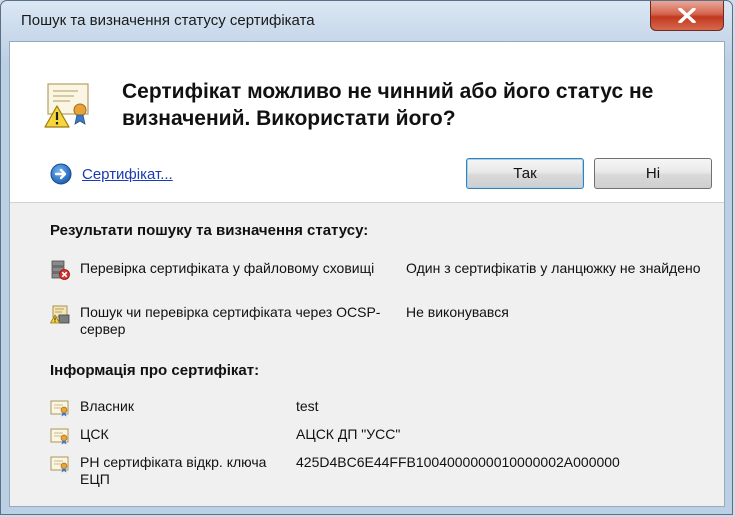 The width and height of the screenshot is (735, 517). Describe the element at coordinates (367, 202) in the screenshot. I see `divider` at that location.